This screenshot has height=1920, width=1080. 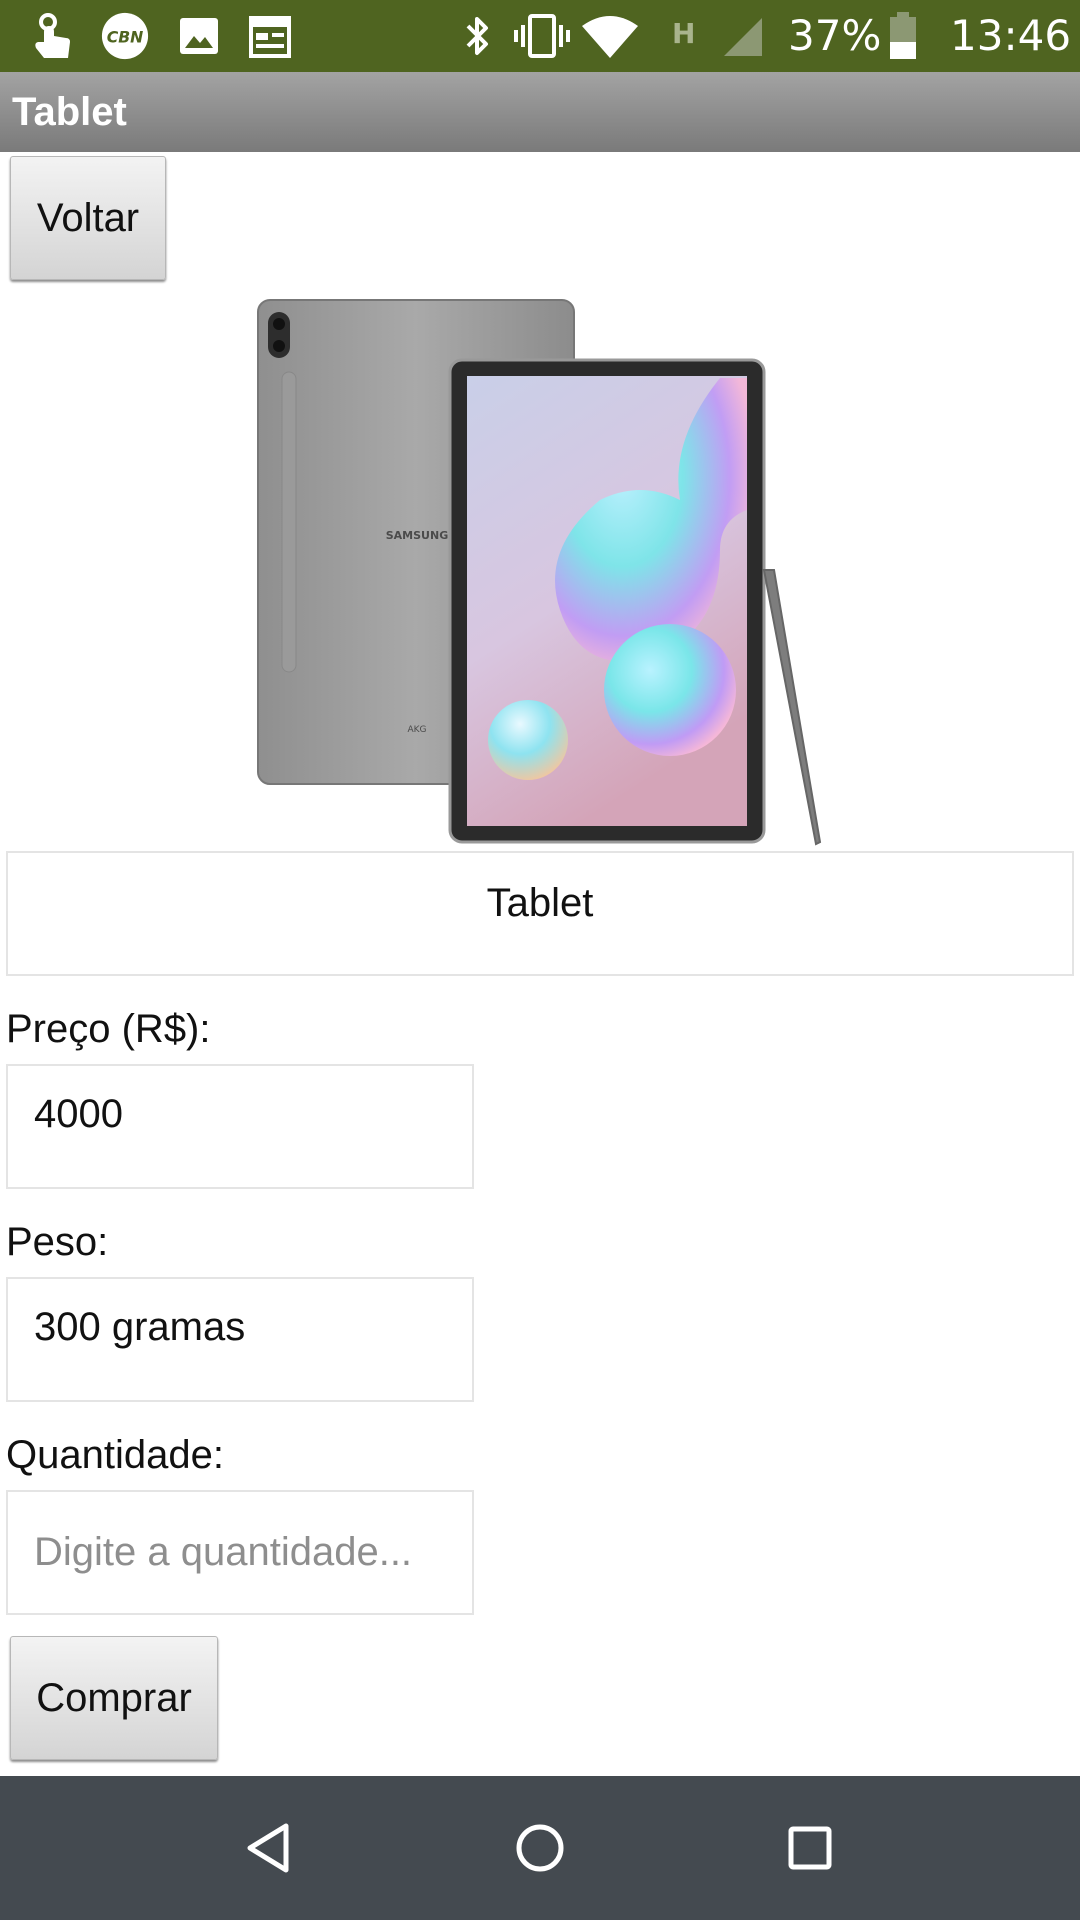 What do you see at coordinates (240, 1552) in the screenshot?
I see `quantity-input` at bounding box center [240, 1552].